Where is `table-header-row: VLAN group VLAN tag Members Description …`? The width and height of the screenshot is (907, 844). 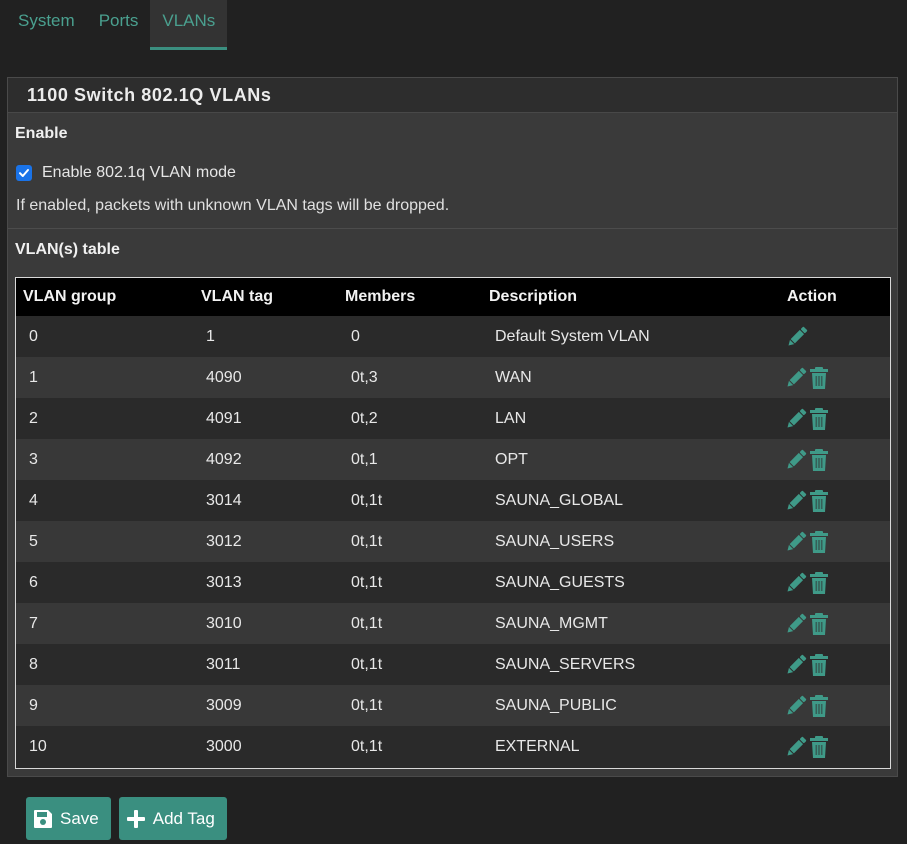 table-header-row: VLAN group VLAN tag Members Description … is located at coordinates (453, 297).